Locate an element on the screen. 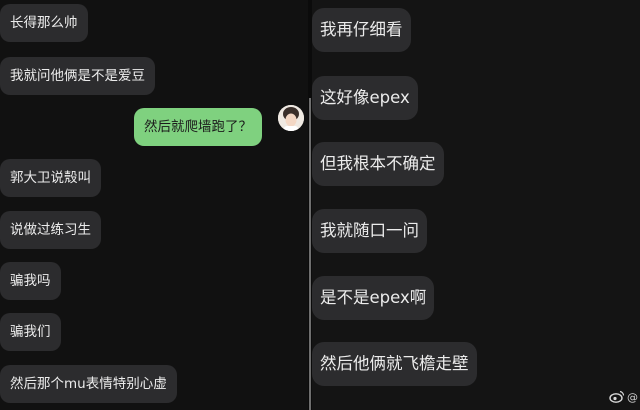 This screenshot has height=410, width=640. message-bubble-received: 骗我们 is located at coordinates (30, 332).